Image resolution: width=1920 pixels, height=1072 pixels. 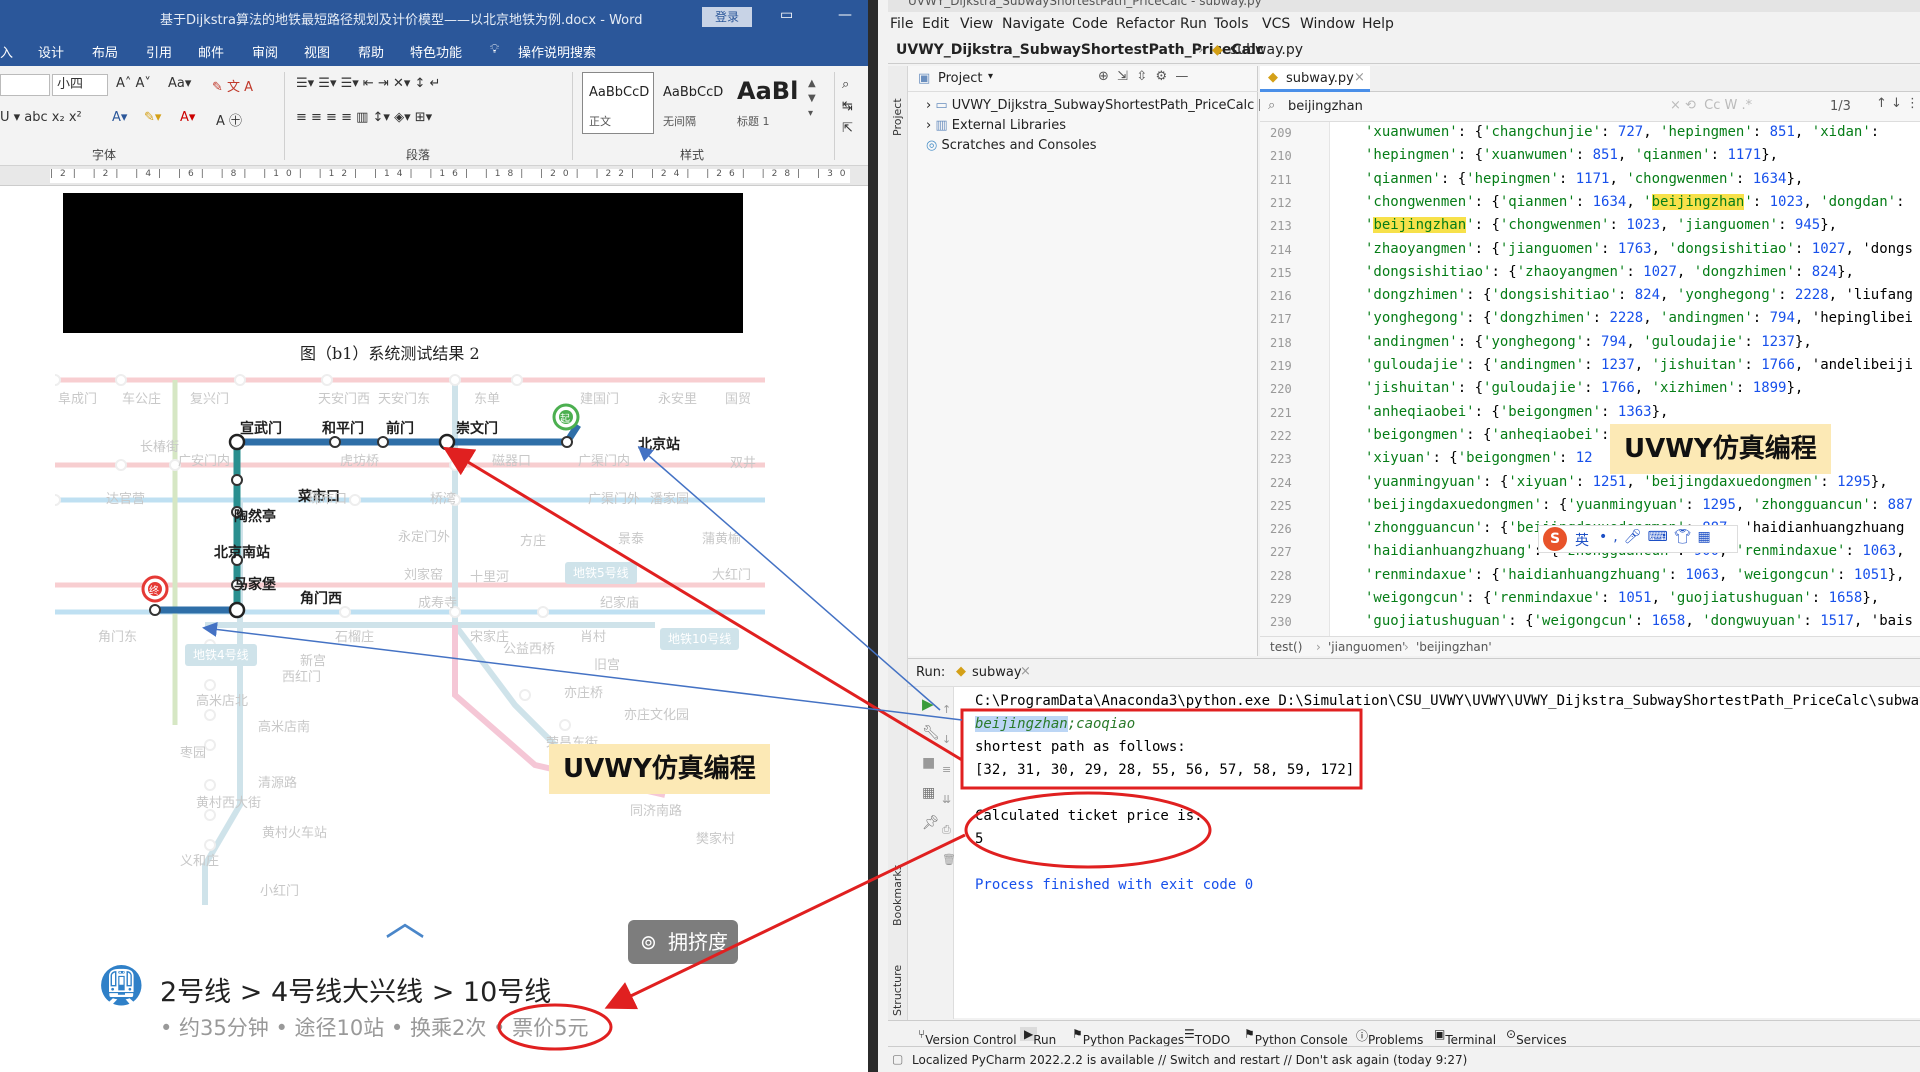 I want to click on breadcrumb-item: 'beijingzhan', so click(x=1454, y=647).